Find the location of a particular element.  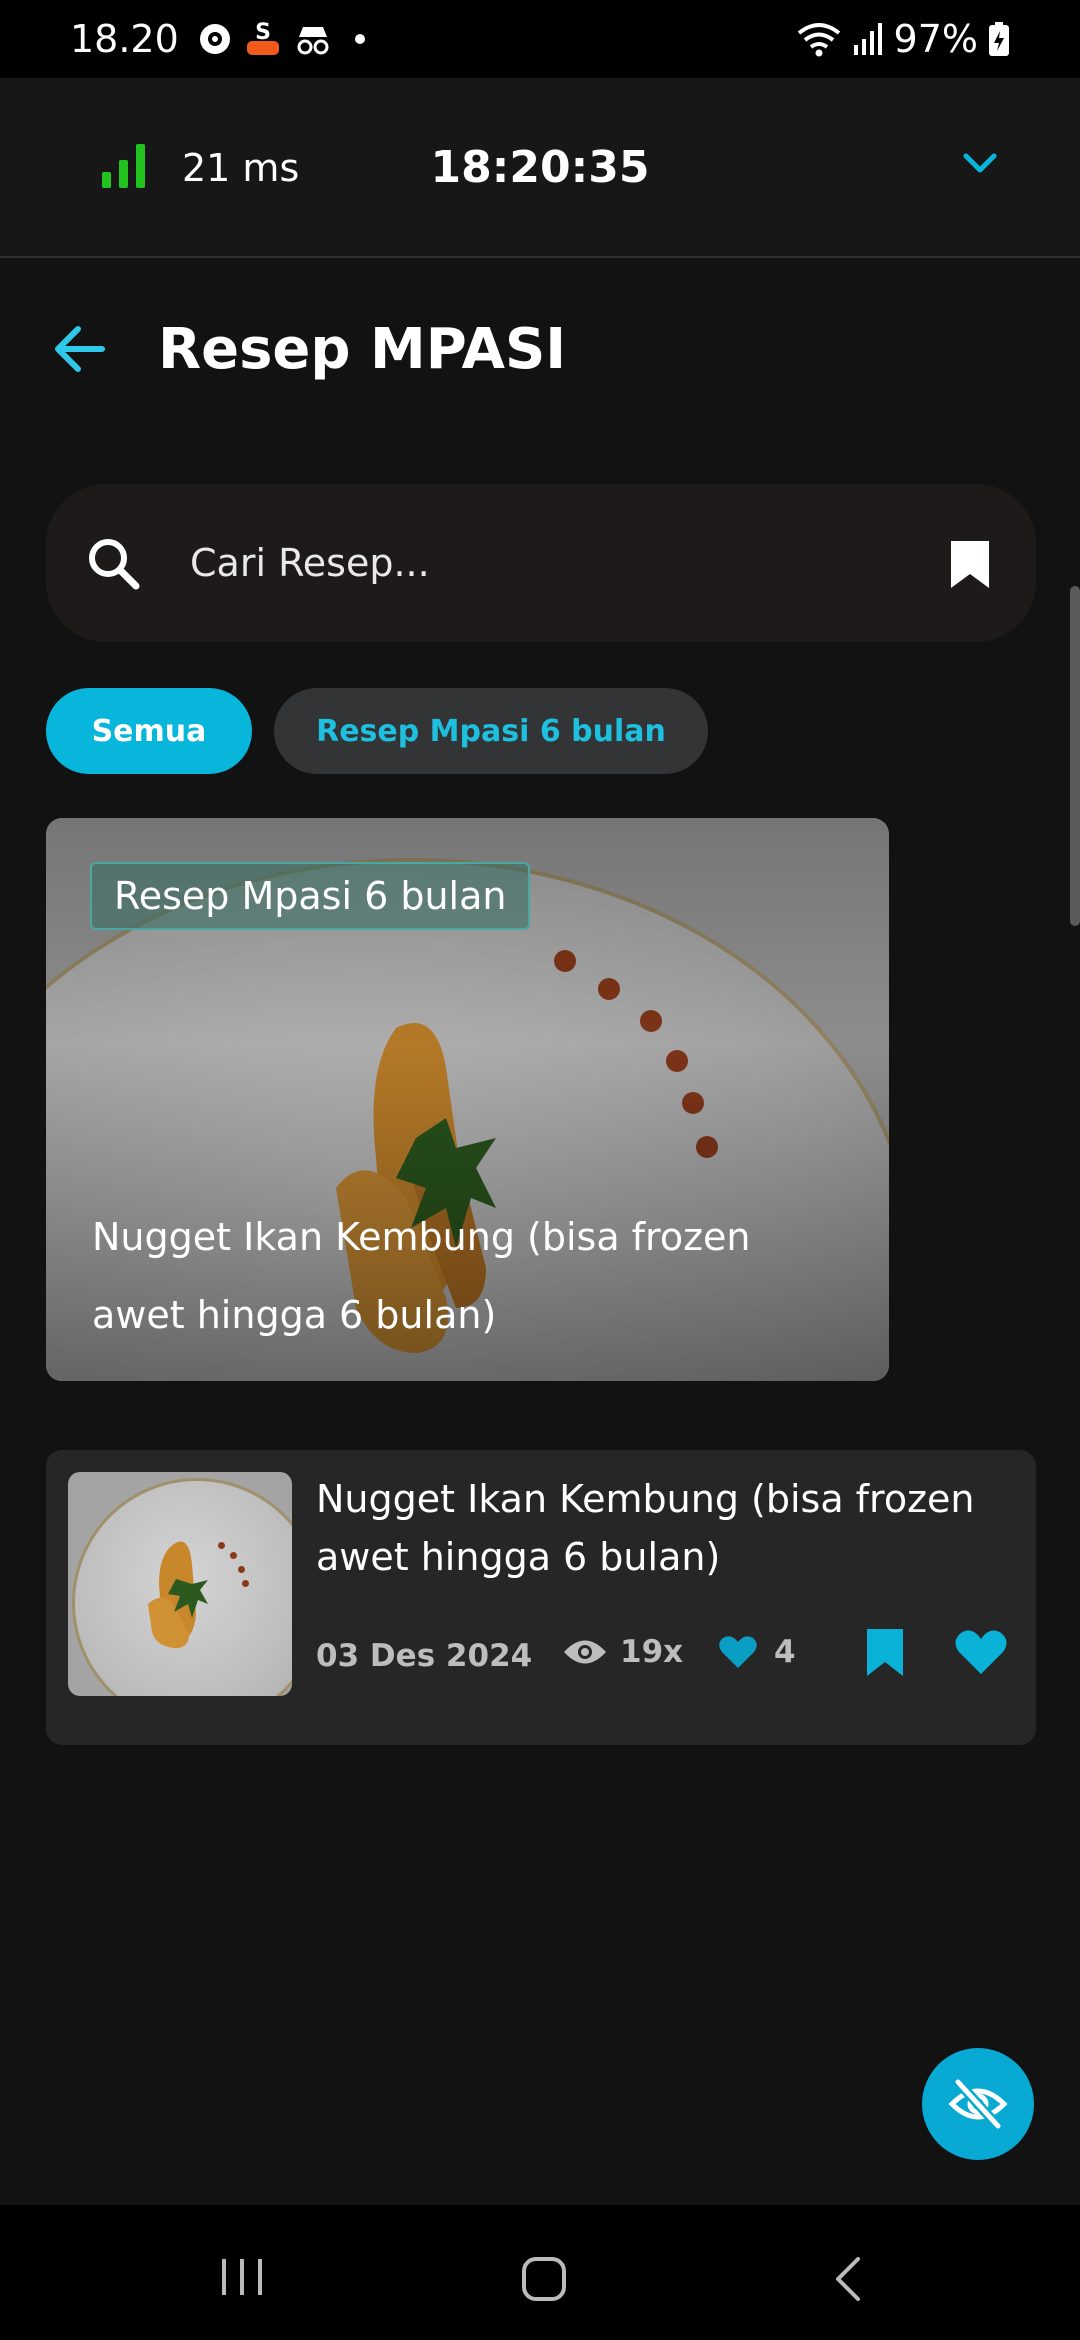

svg-text: S is located at coordinates (263, 32).